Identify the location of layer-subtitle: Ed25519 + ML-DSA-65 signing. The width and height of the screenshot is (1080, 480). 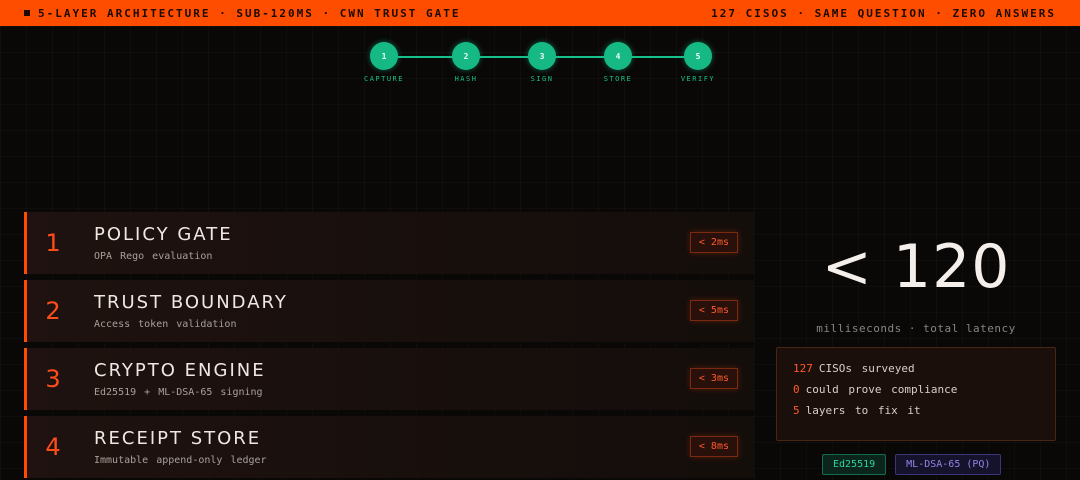
(178, 392).